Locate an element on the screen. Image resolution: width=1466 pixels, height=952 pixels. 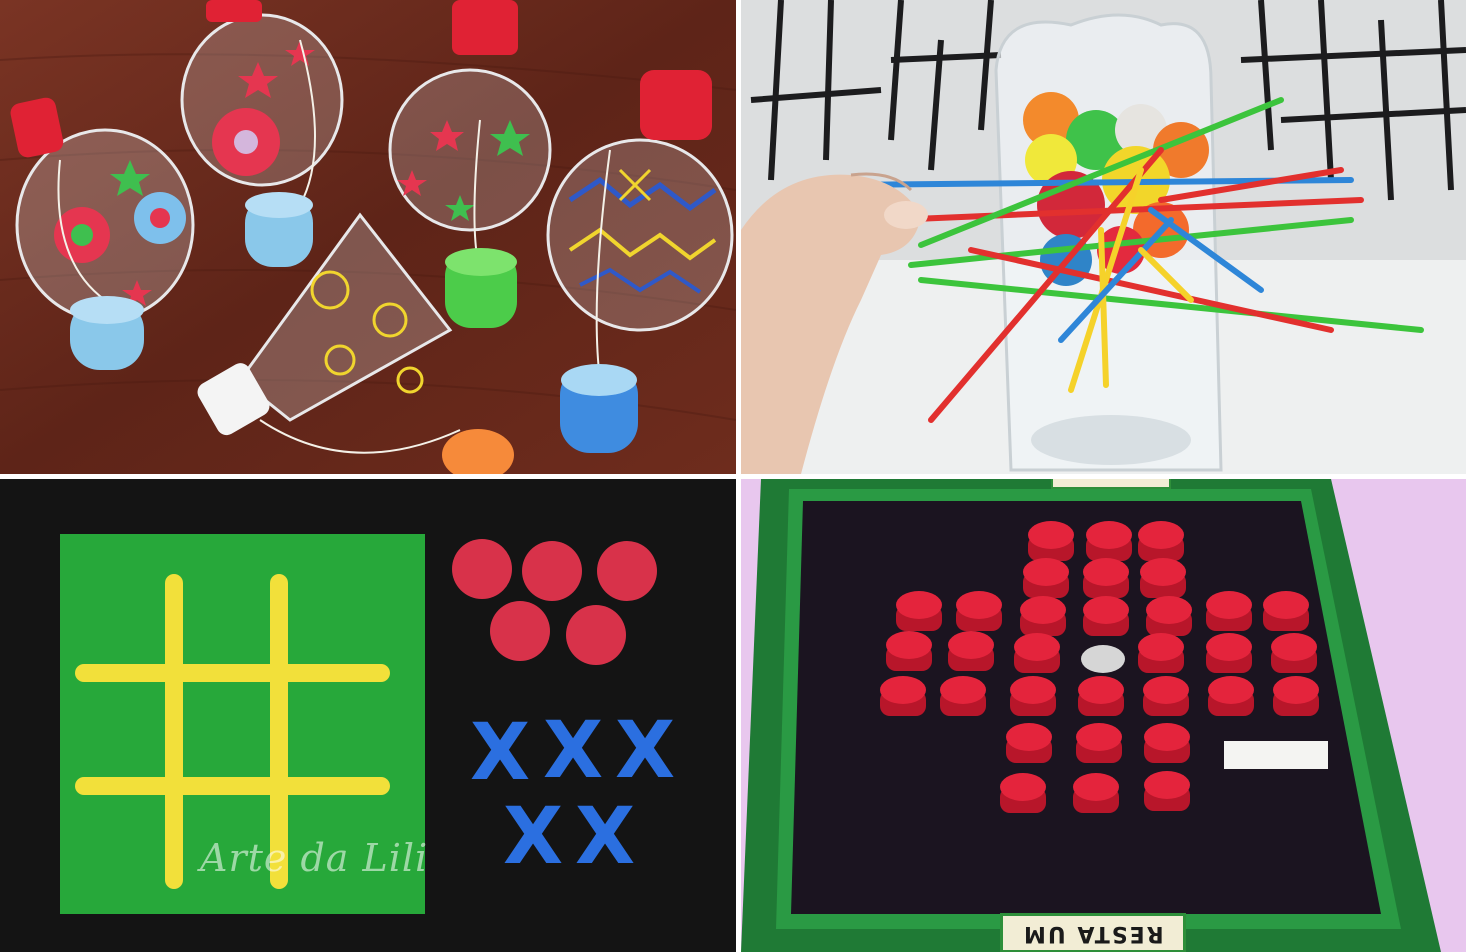
empty-center-hole is located at coordinates (1103, 659).